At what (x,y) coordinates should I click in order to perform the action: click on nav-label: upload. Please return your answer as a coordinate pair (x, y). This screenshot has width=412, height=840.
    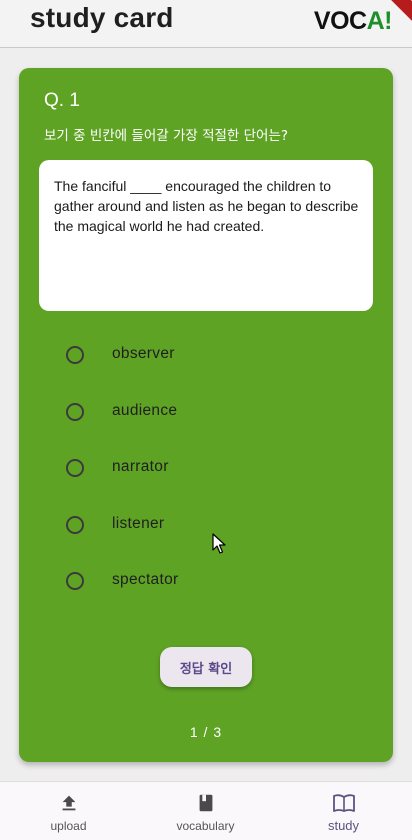
    Looking at the image, I should click on (68, 826).